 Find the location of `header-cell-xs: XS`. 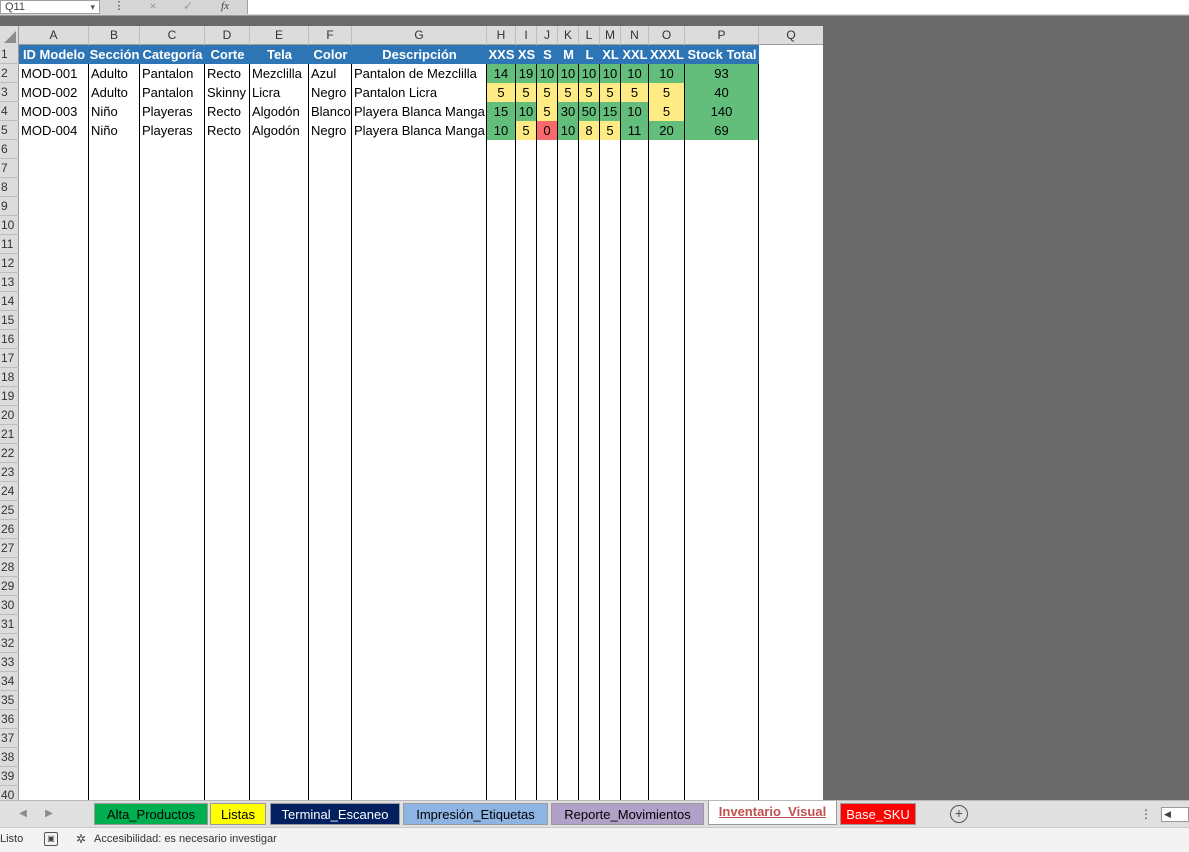

header-cell-xs: XS is located at coordinates (526, 54).